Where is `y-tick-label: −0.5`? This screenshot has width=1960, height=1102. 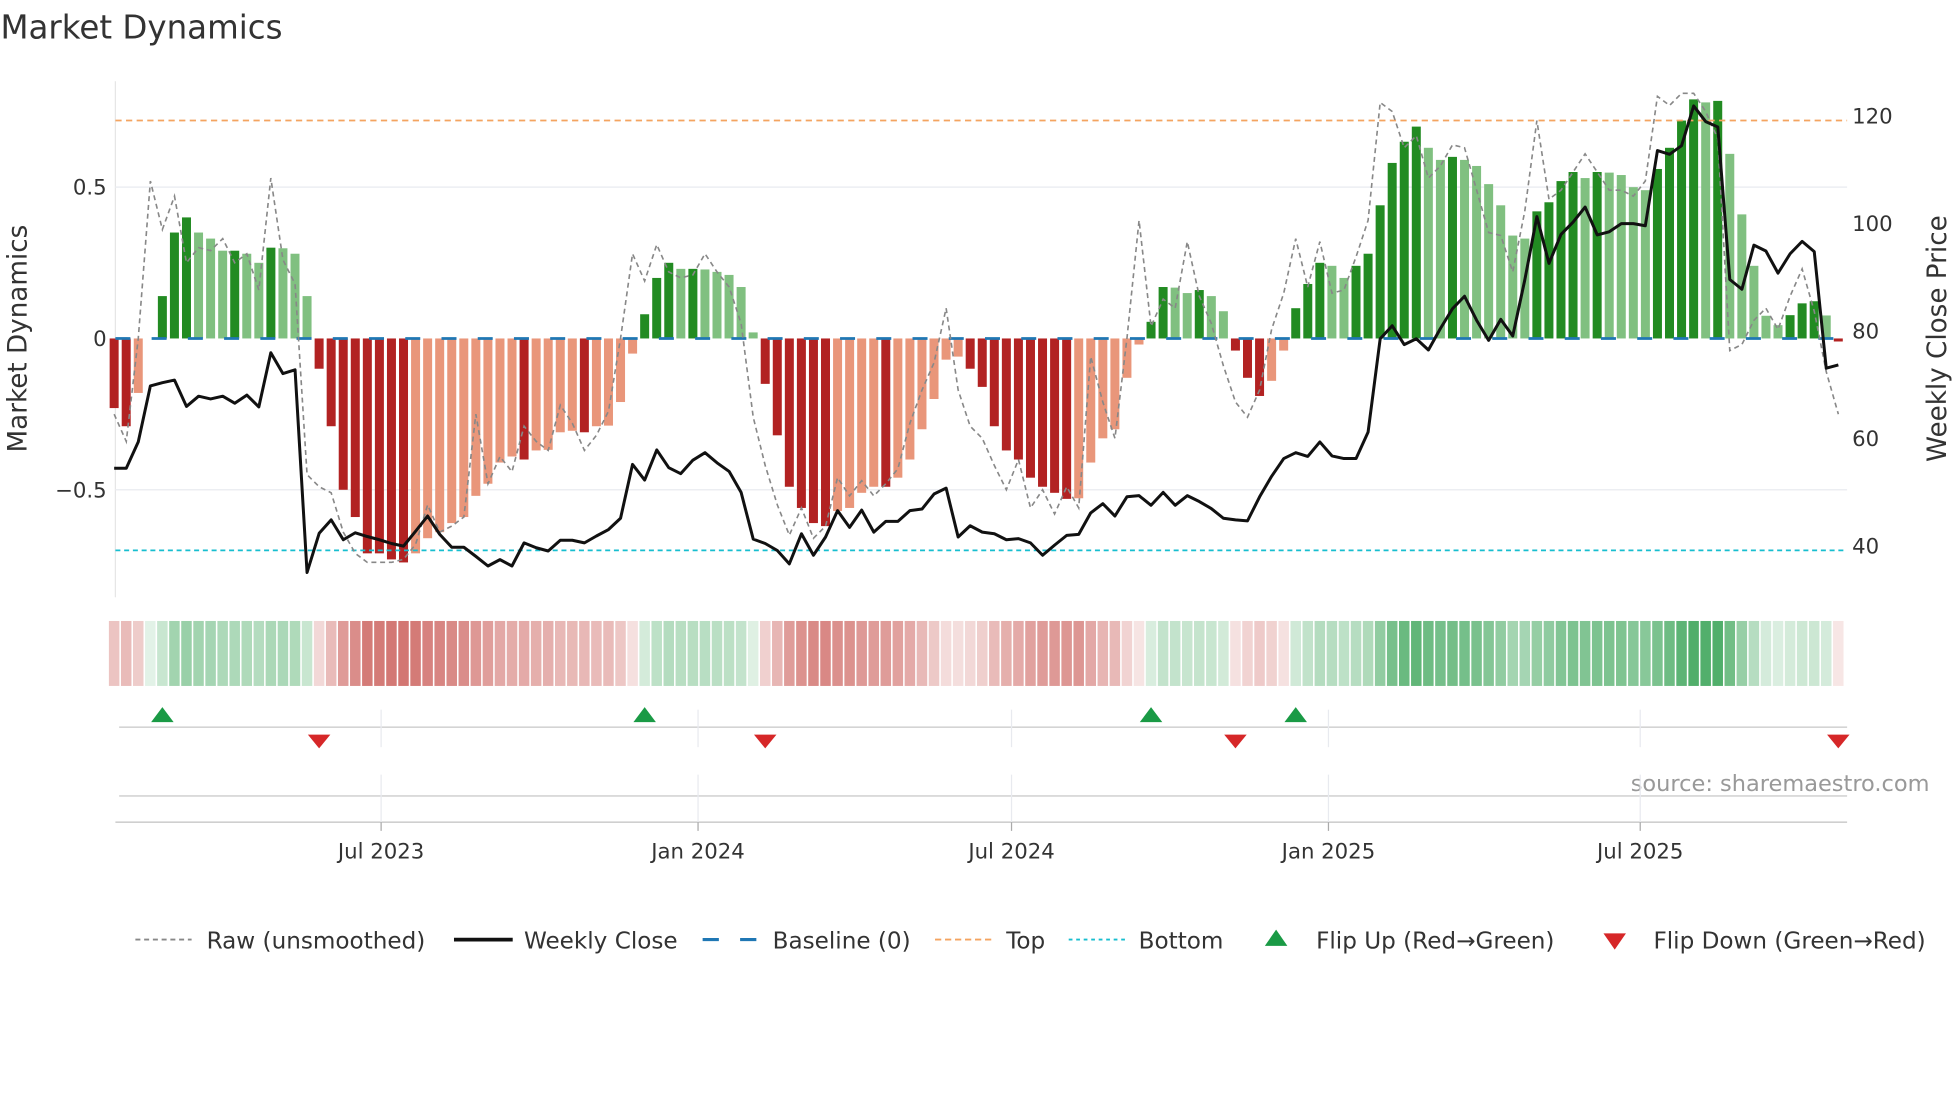 y-tick-label: −0.5 is located at coordinates (81, 490).